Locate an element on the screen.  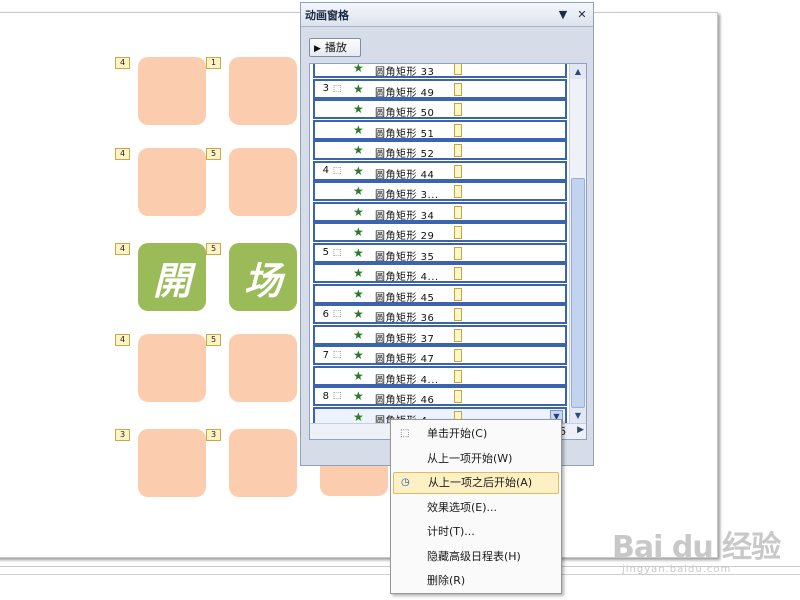
animation-row: ★ 圆角矩形 51 is located at coordinates (440, 129).